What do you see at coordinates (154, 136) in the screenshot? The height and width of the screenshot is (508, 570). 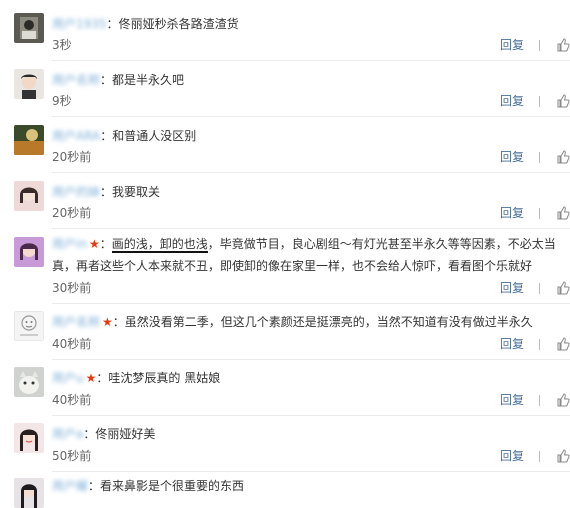 I see `comment-text: 和普通人没区别` at bounding box center [154, 136].